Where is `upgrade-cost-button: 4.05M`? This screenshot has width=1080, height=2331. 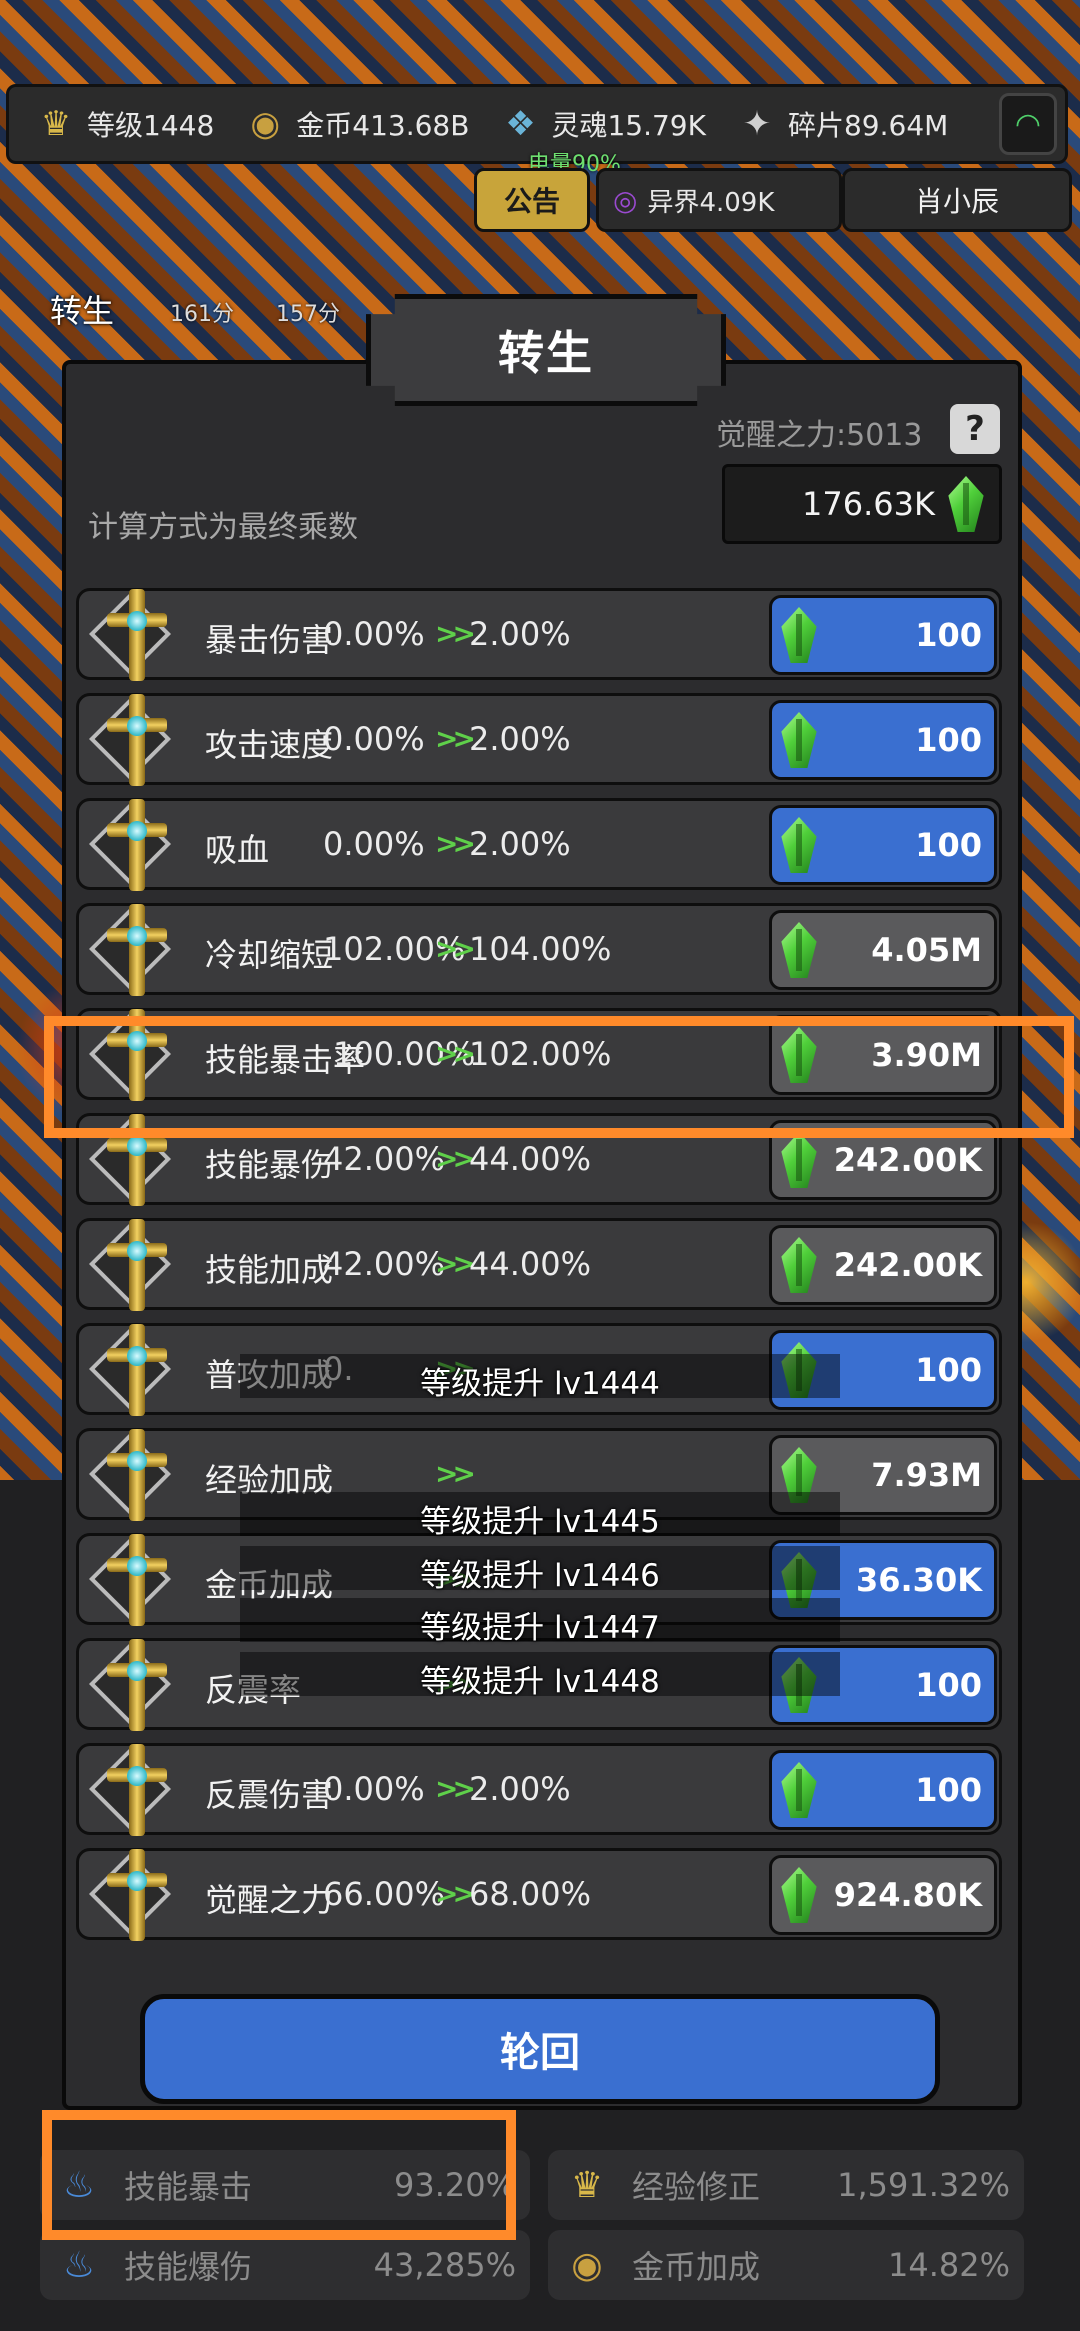
upgrade-cost-button: 4.05M is located at coordinates (883, 950).